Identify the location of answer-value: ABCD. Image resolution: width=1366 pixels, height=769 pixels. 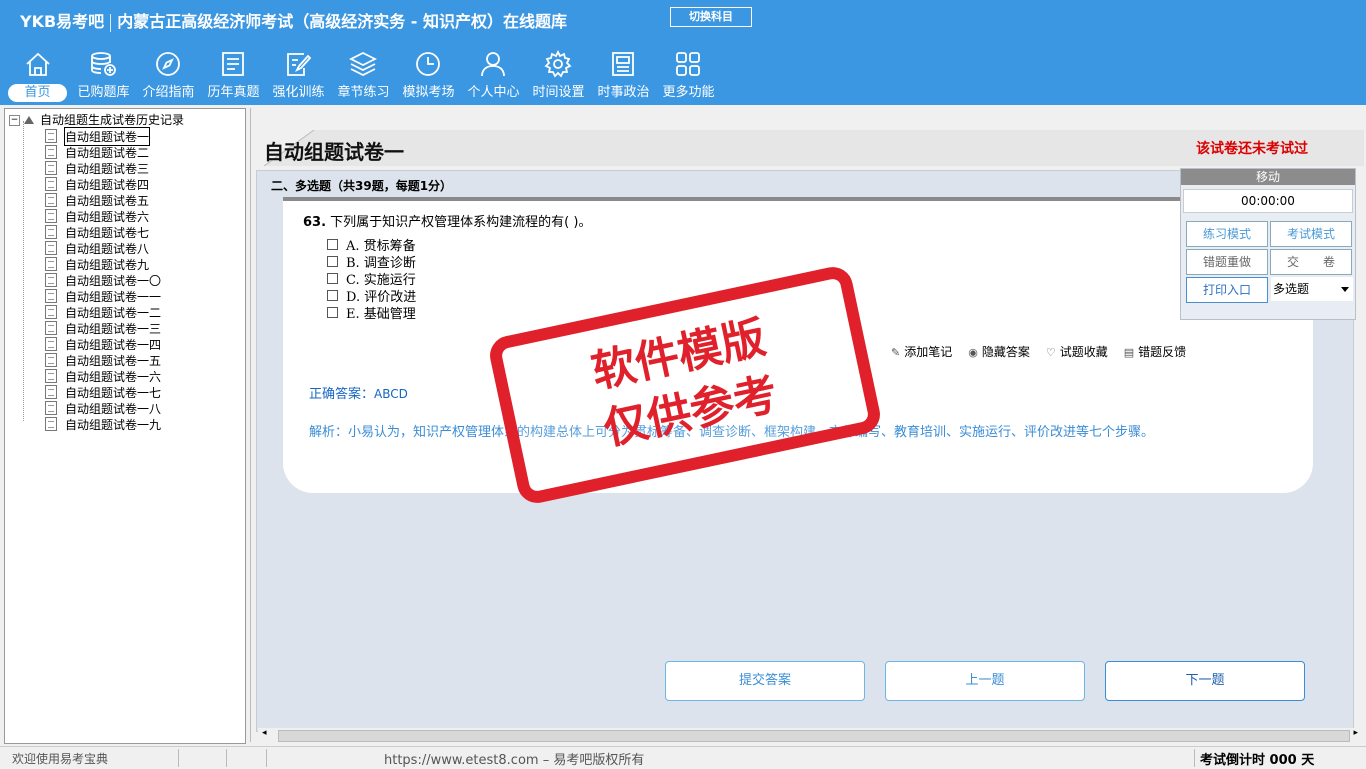
(391, 394).